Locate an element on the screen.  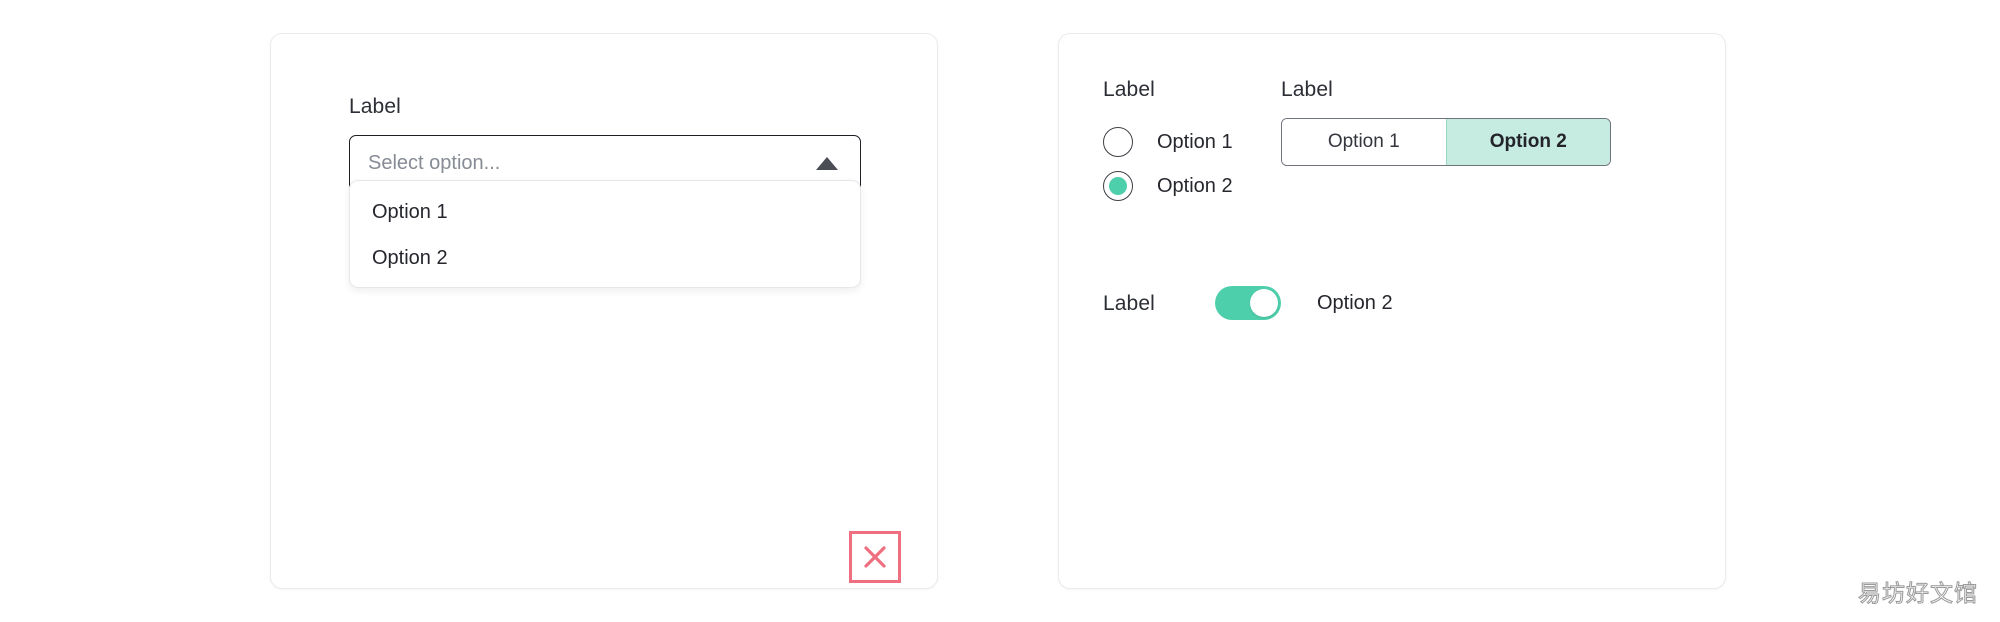
toggle-knob is located at coordinates (1264, 303).